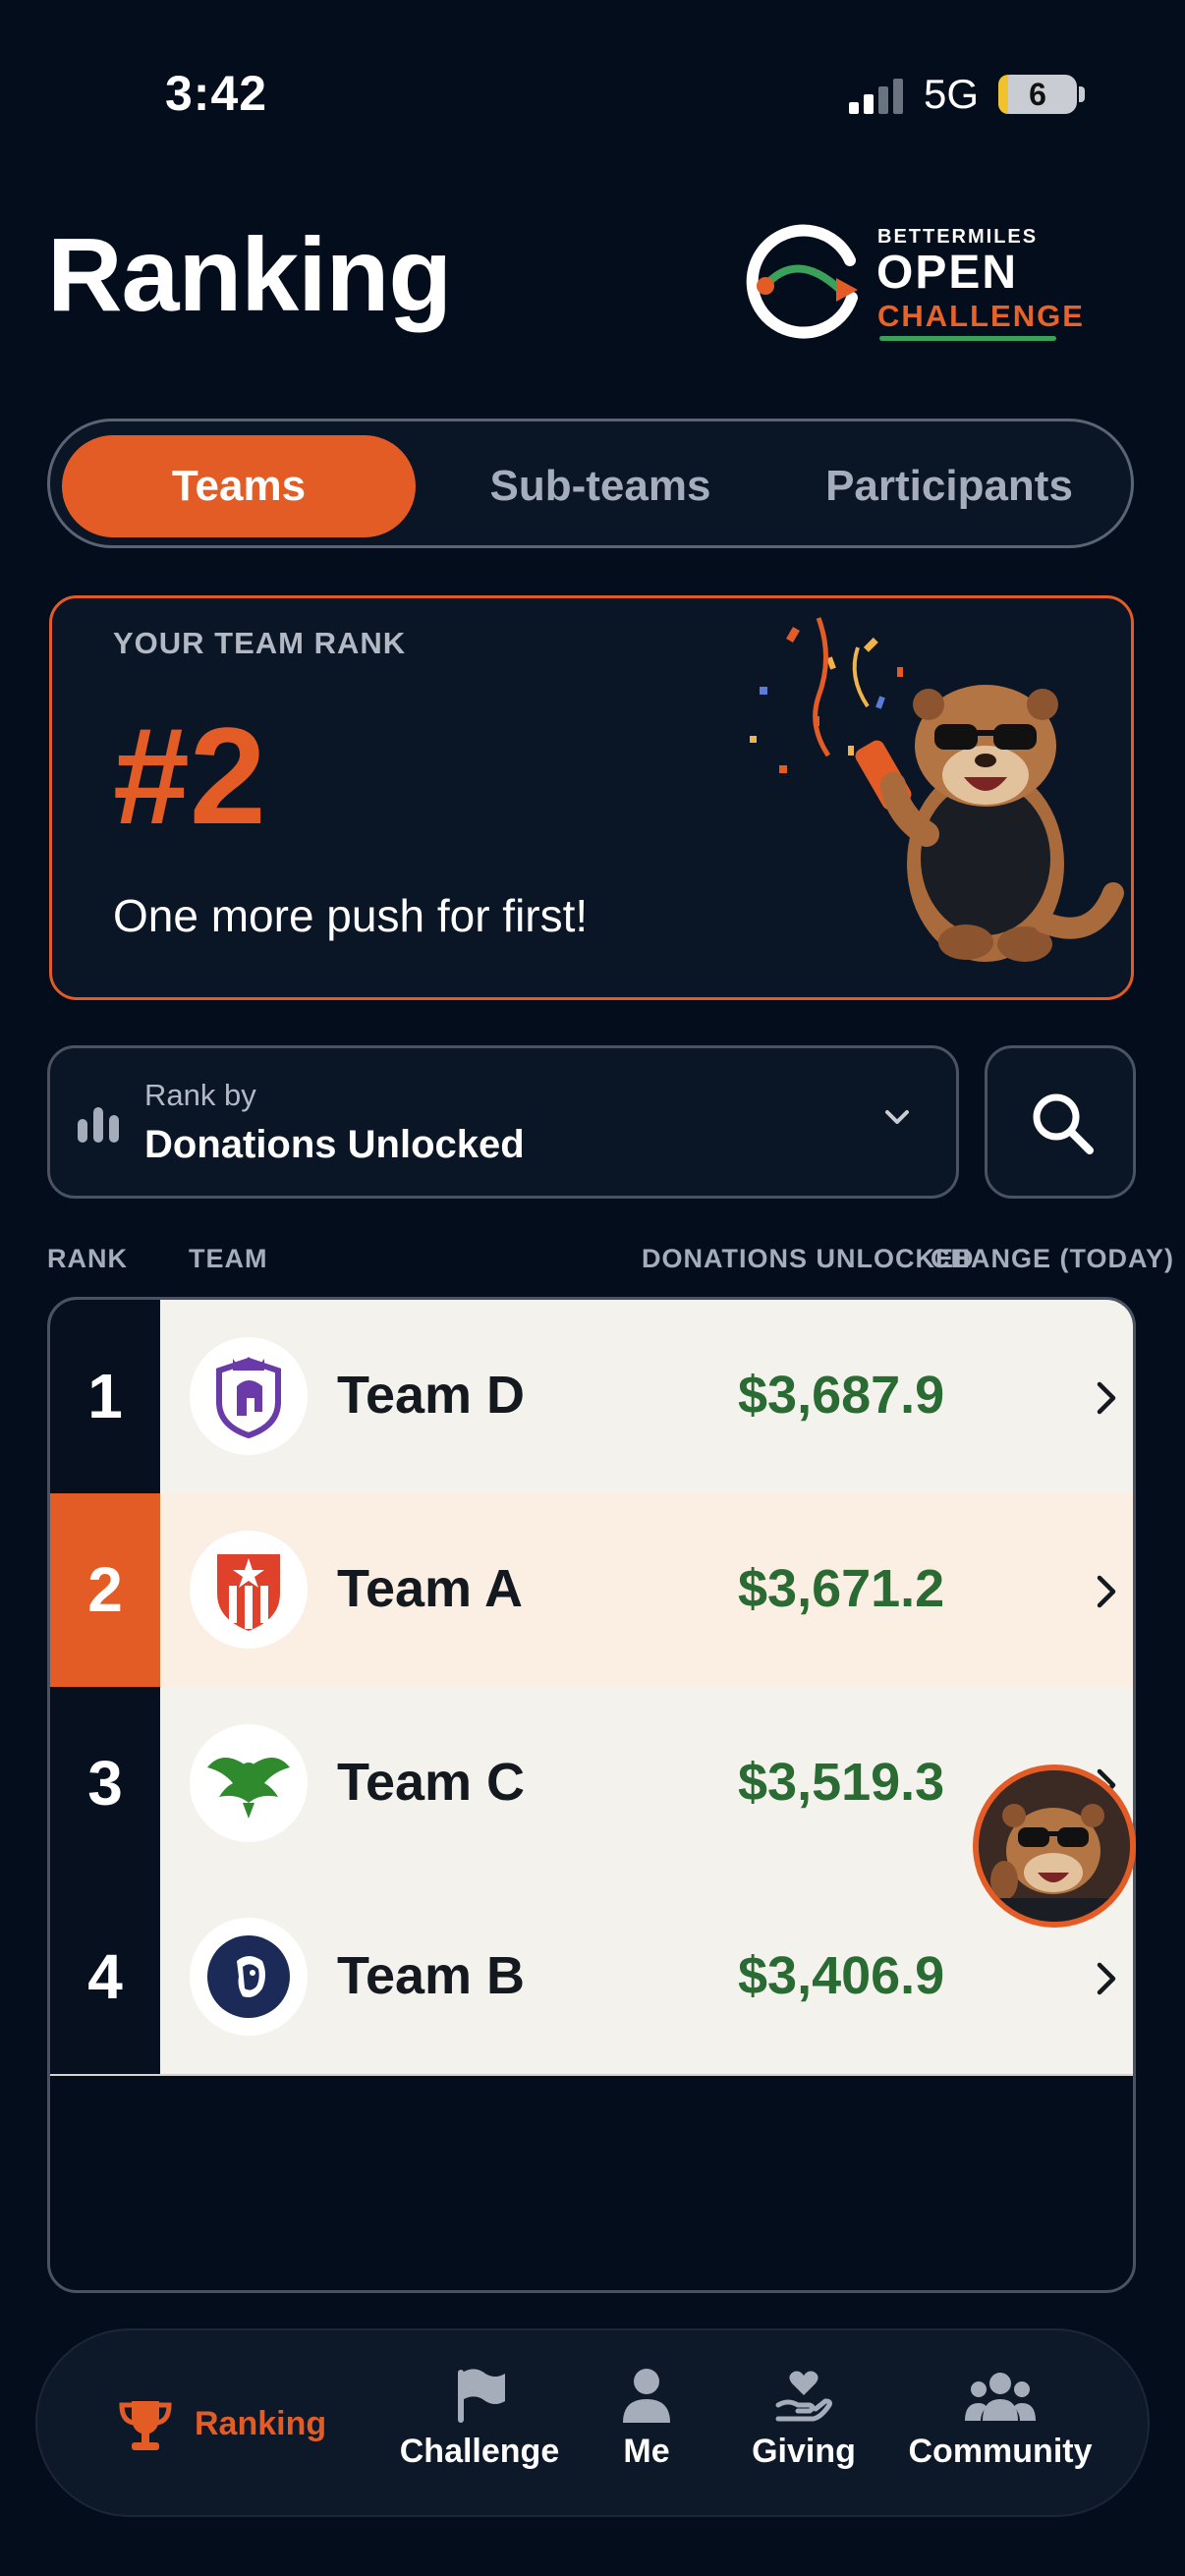 The image size is (1185, 2576). Describe the element at coordinates (809, 1258) in the screenshot. I see `column-header-donations: DONATIONS UNLOCKED` at that location.